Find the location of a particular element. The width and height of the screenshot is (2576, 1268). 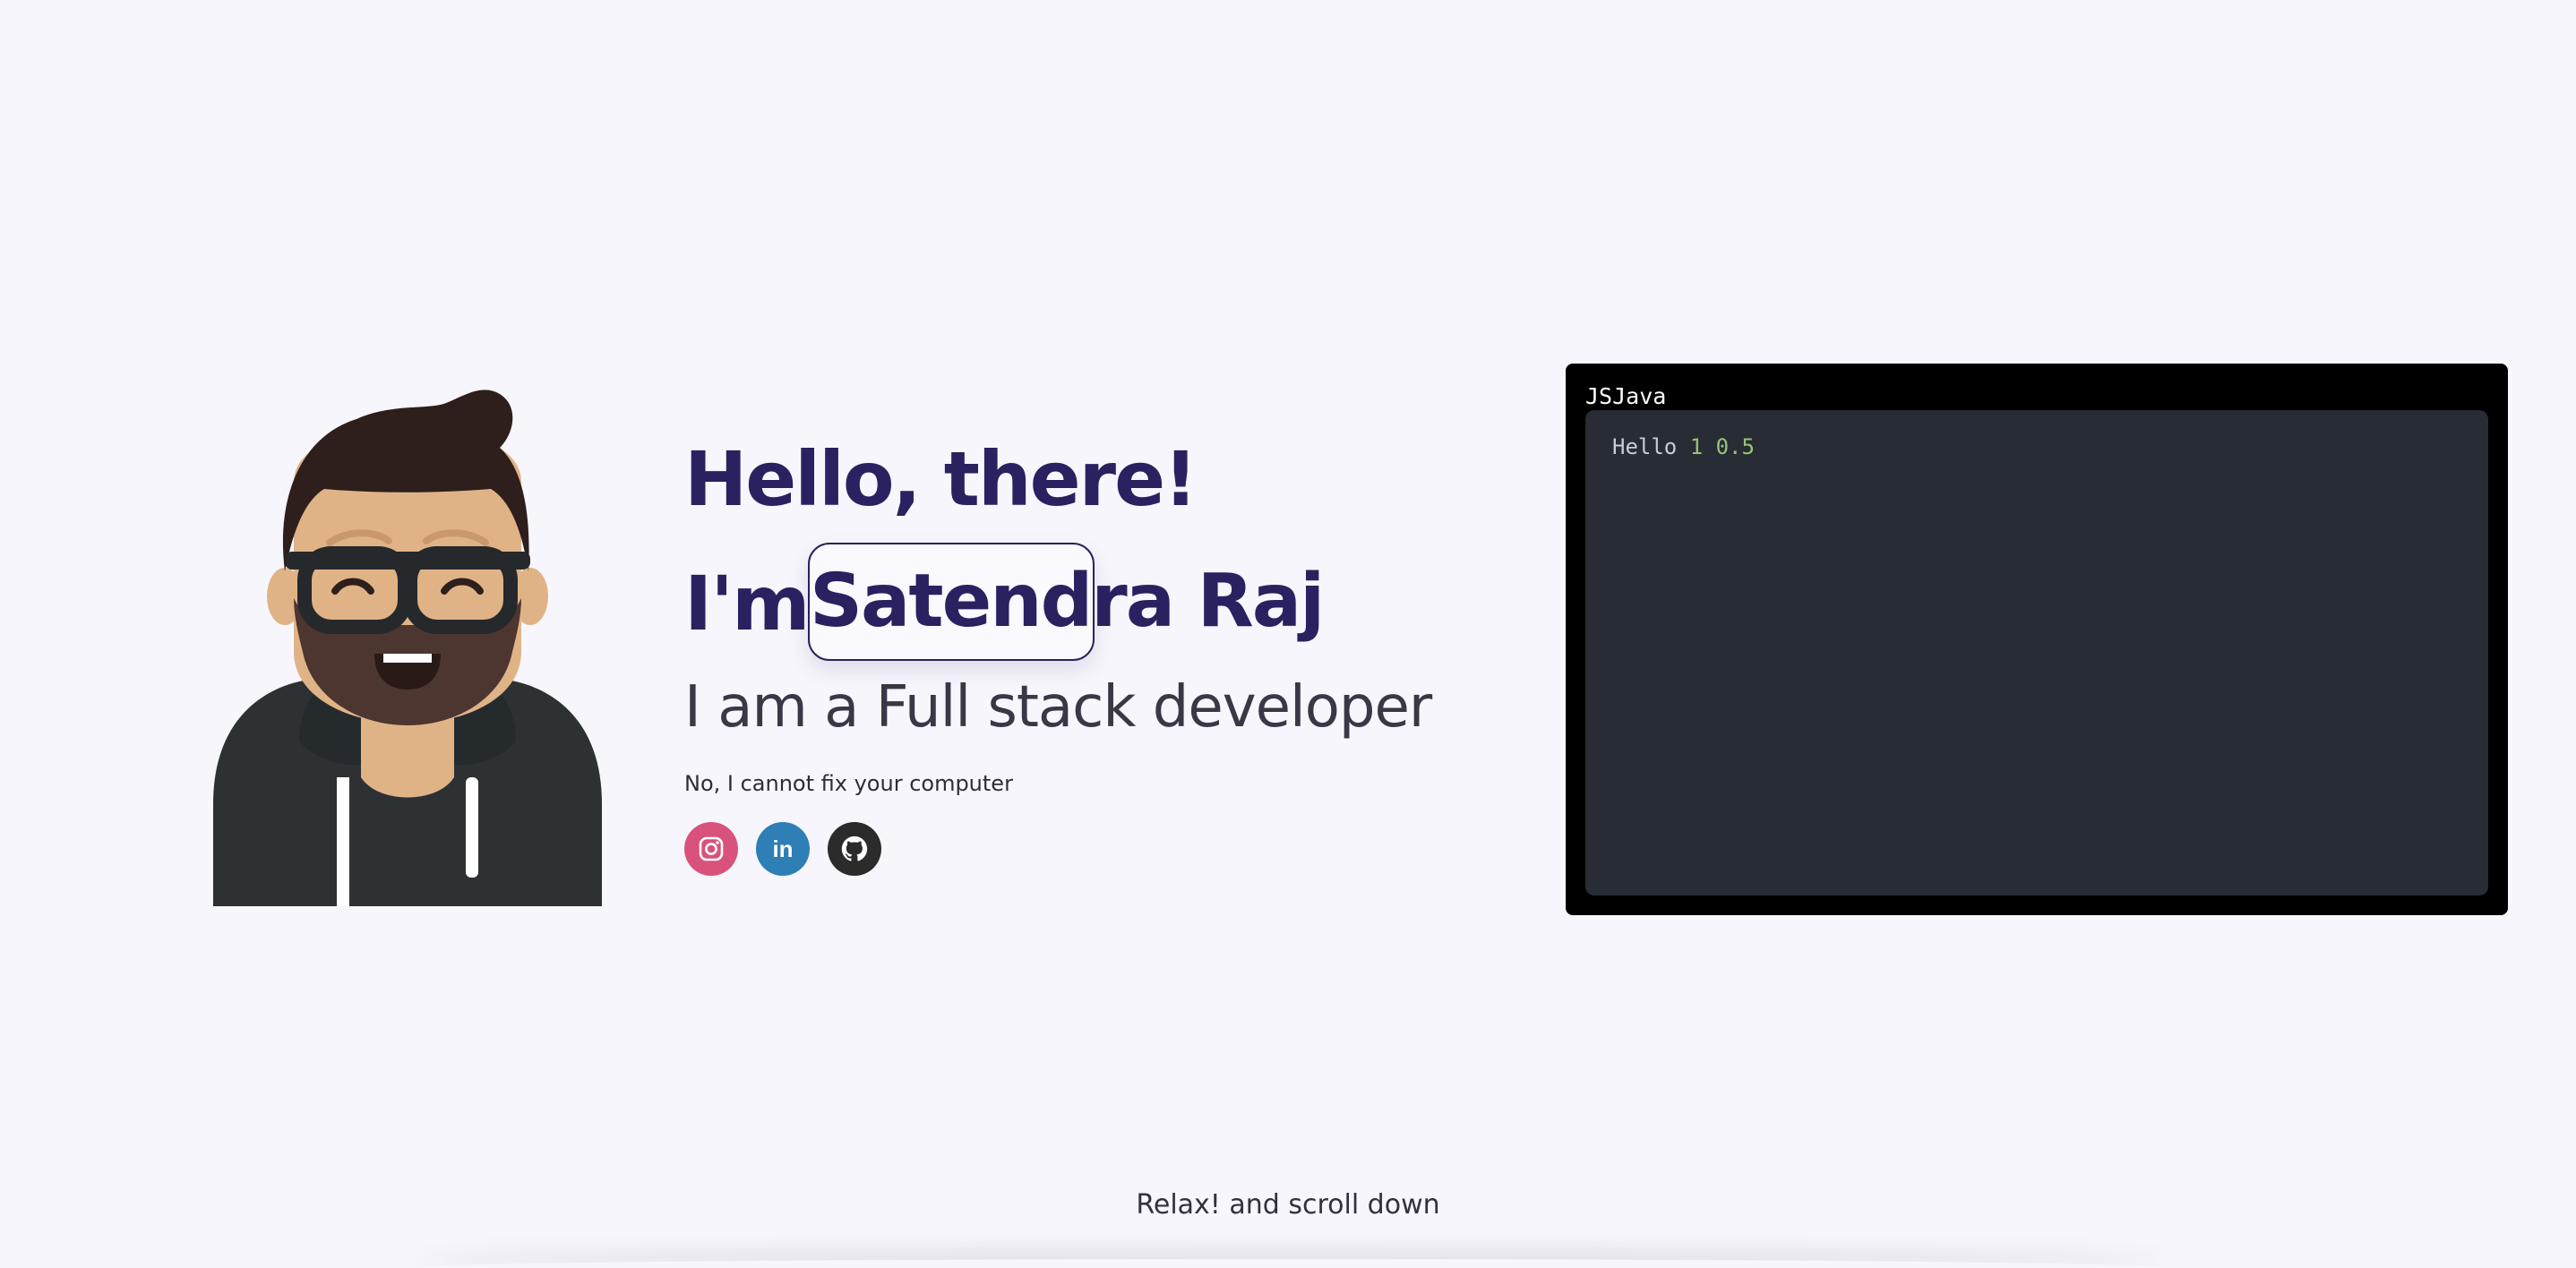

greeting-heading: Hello, there! is located at coordinates (941, 479).